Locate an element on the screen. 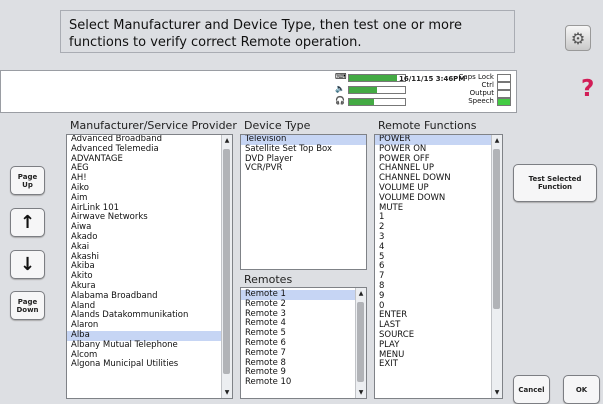  test-function-label: Test Selected Function is located at coordinates (555, 183).